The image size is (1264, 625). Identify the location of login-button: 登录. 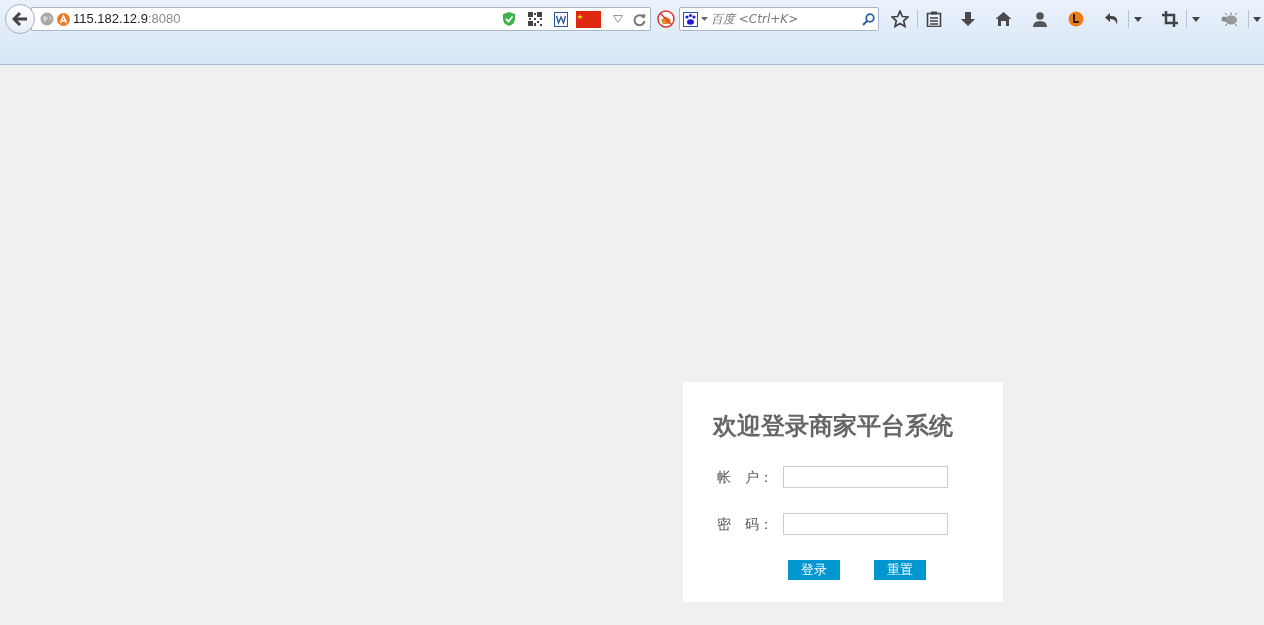
(814, 570).